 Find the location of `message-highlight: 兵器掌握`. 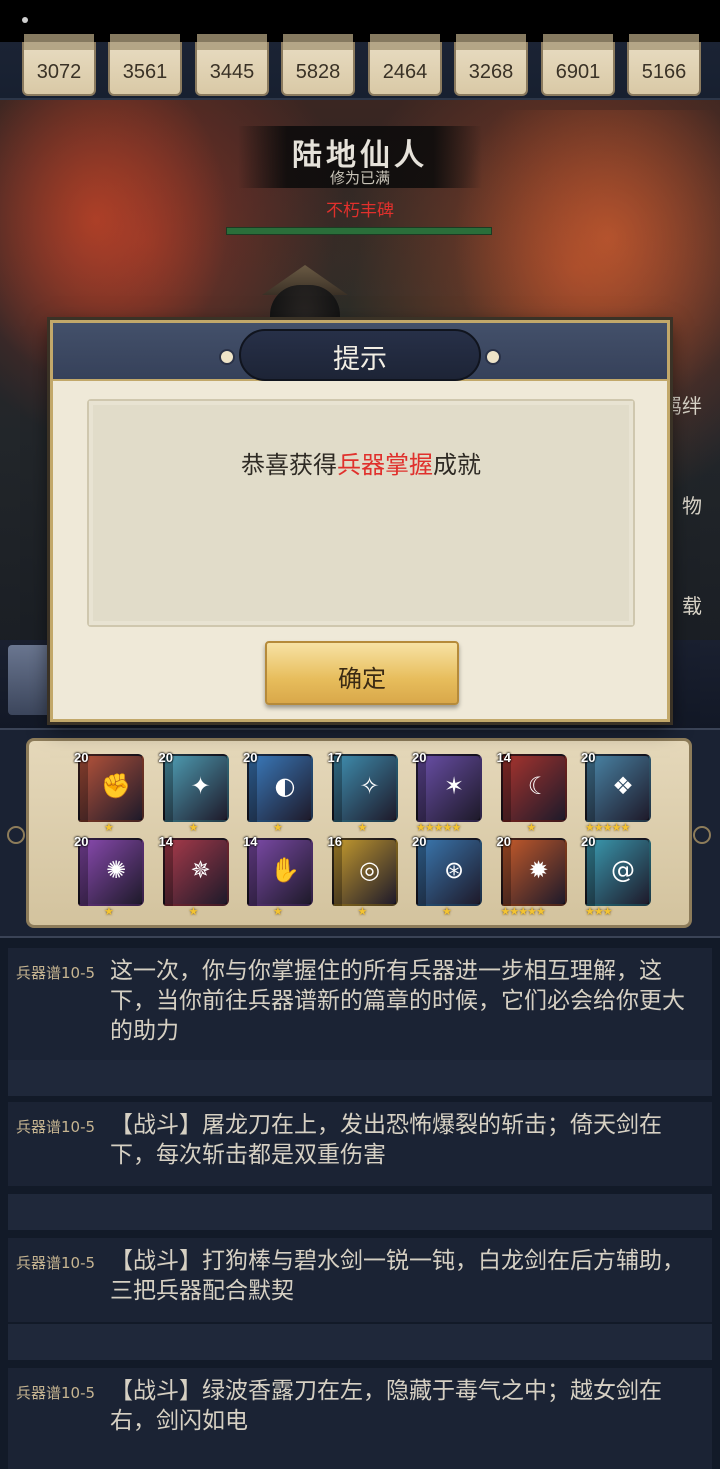

message-highlight: 兵器掌握 is located at coordinates (385, 465).